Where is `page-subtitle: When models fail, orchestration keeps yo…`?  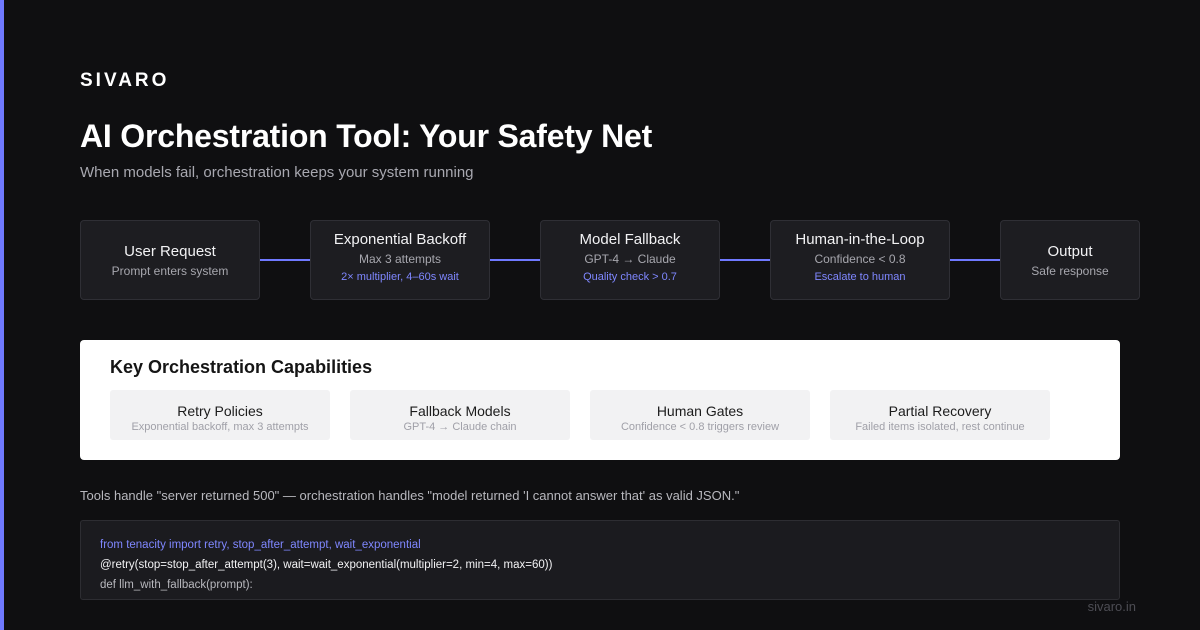
page-subtitle: When models fail, orchestration keeps yo… is located at coordinates (277, 172).